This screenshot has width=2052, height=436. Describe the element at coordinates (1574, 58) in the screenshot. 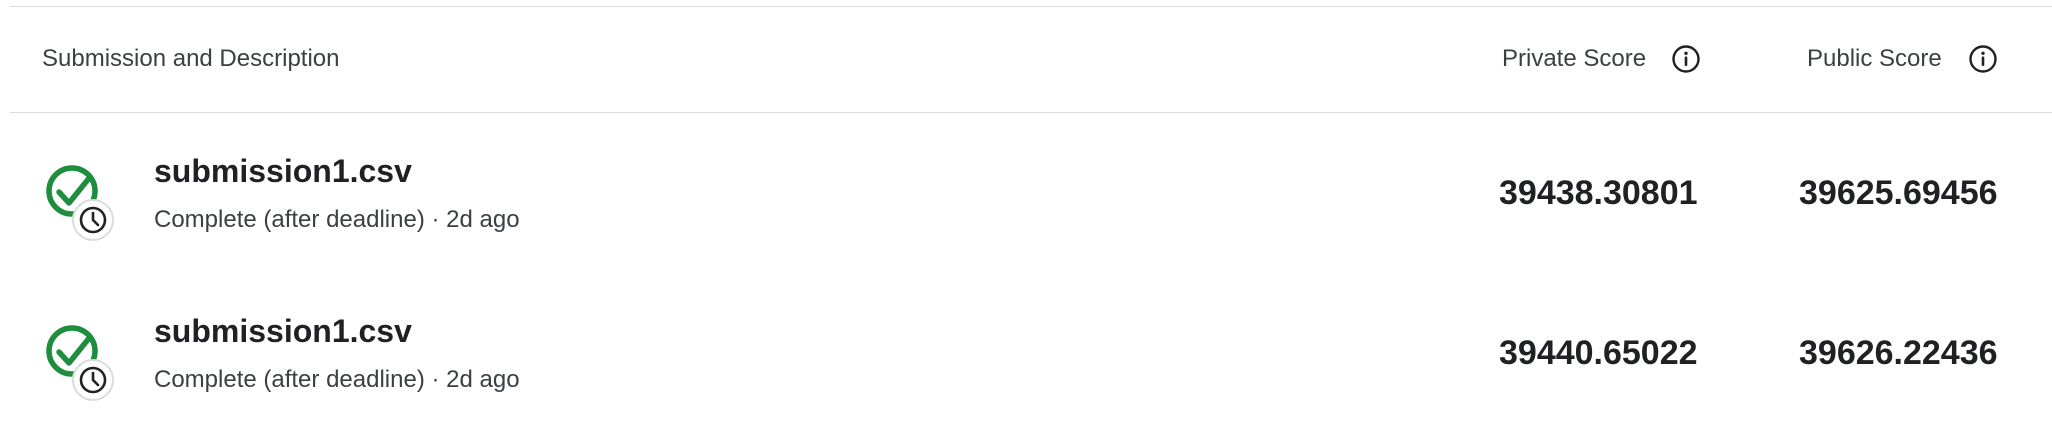

I see `header-private-score: Private Score` at that location.